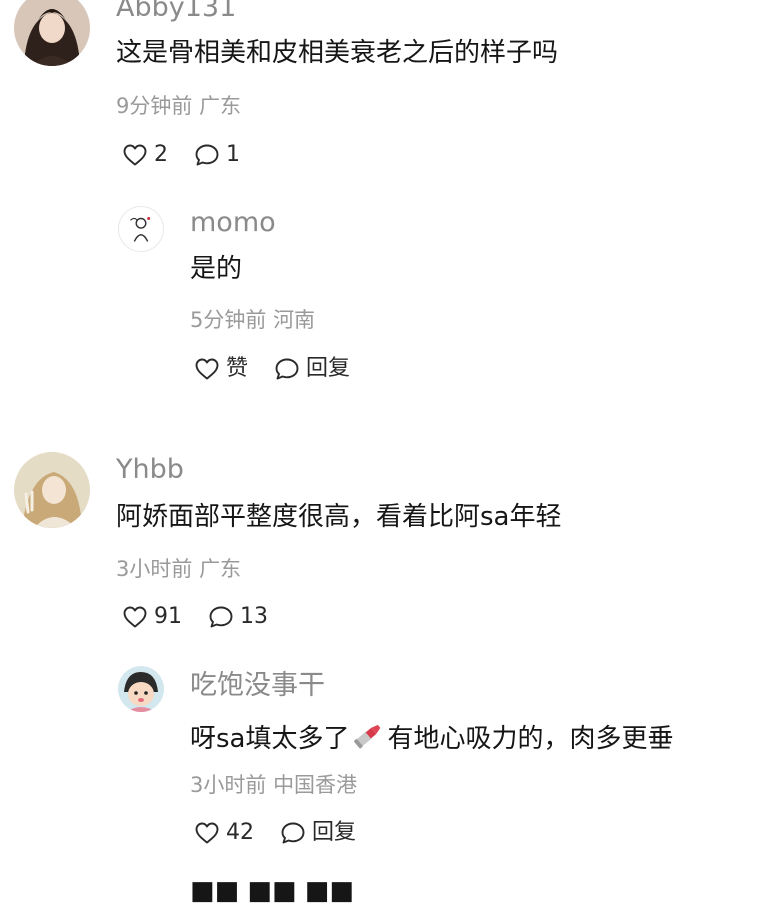 The height and width of the screenshot is (906, 758). What do you see at coordinates (176, 10) in the screenshot?
I see `username: Abby131` at bounding box center [176, 10].